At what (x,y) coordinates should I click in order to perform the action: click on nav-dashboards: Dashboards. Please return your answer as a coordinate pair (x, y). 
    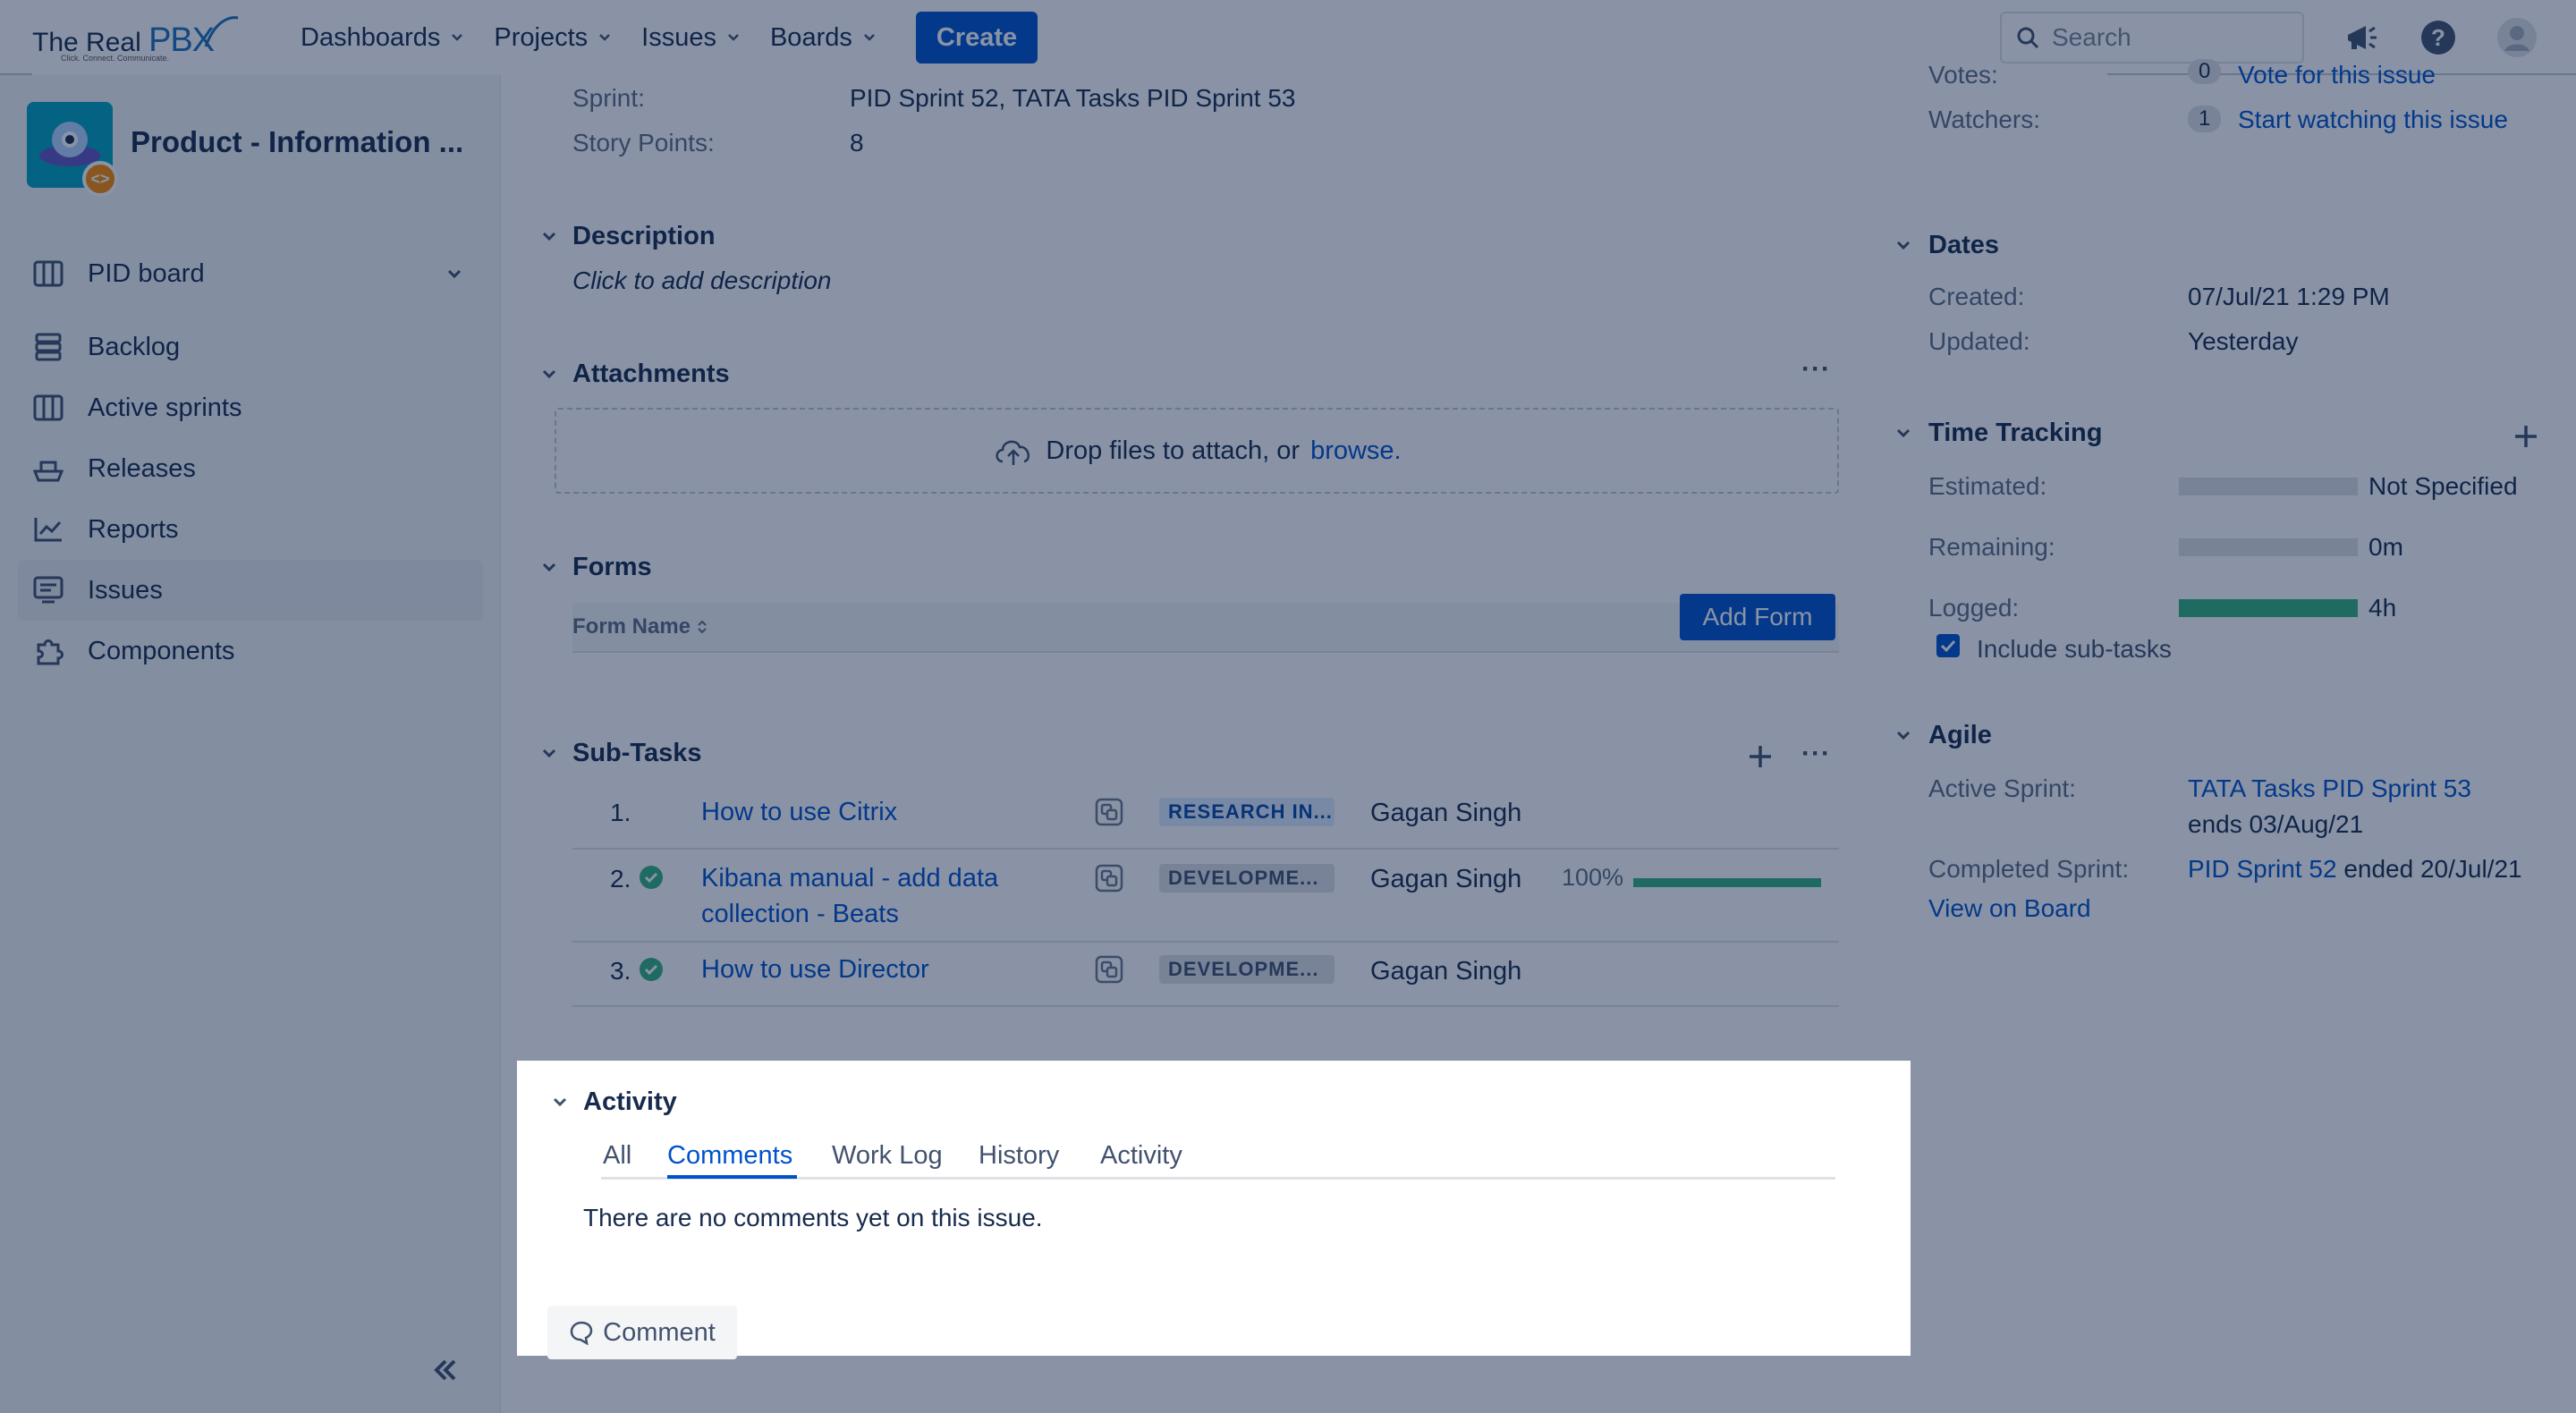
    Looking at the image, I should click on (382, 37).